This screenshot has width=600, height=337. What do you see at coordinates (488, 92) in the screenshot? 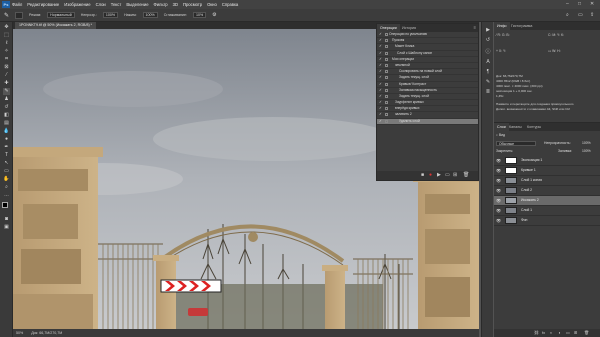
I see `properties-dock-icon: ≣` at bounding box center [488, 92].